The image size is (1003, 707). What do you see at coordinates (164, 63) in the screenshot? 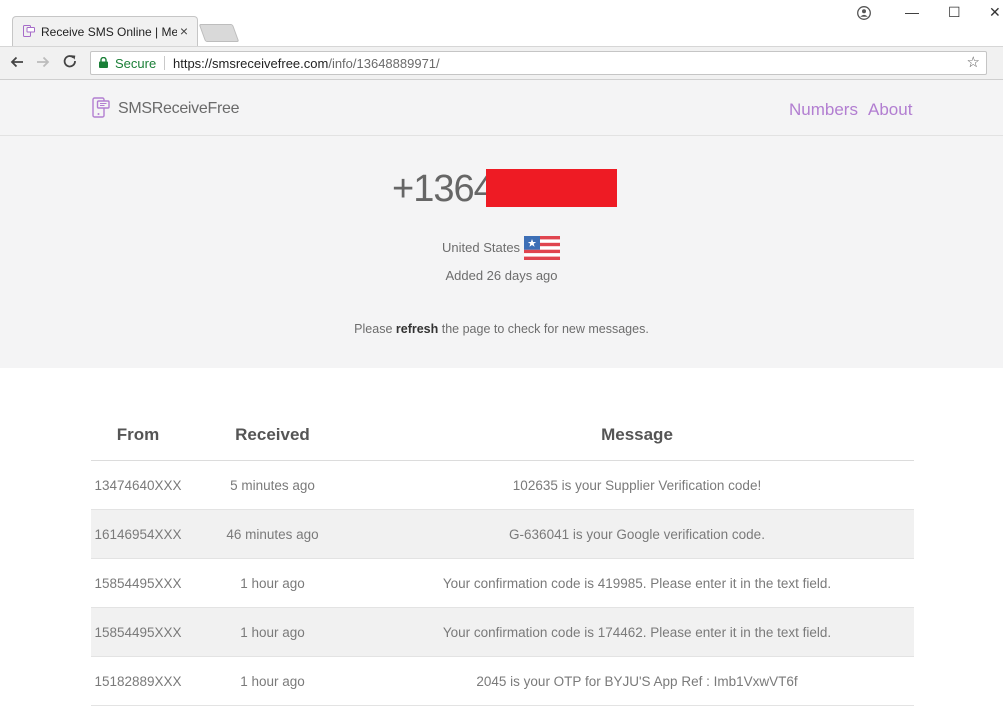
I see `omnibox-separator` at bounding box center [164, 63].